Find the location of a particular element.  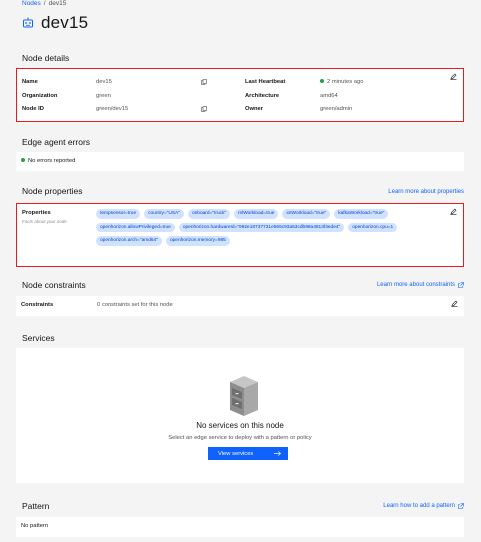

learn-more-constraints-link: Learn more about constraints is located at coordinates (420, 285).